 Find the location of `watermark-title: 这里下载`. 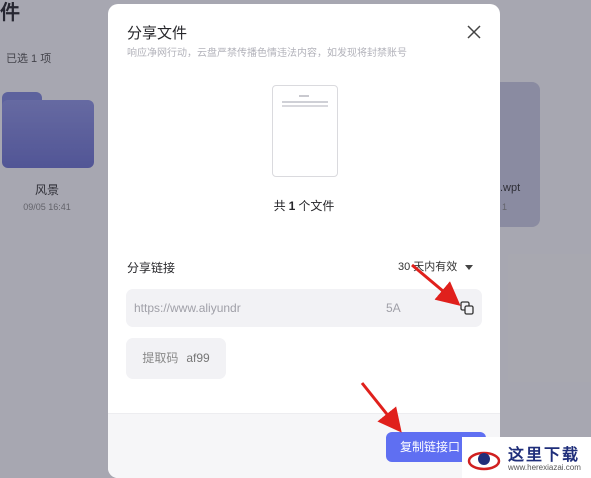

watermark-title: 这里下载 is located at coordinates (544, 454).